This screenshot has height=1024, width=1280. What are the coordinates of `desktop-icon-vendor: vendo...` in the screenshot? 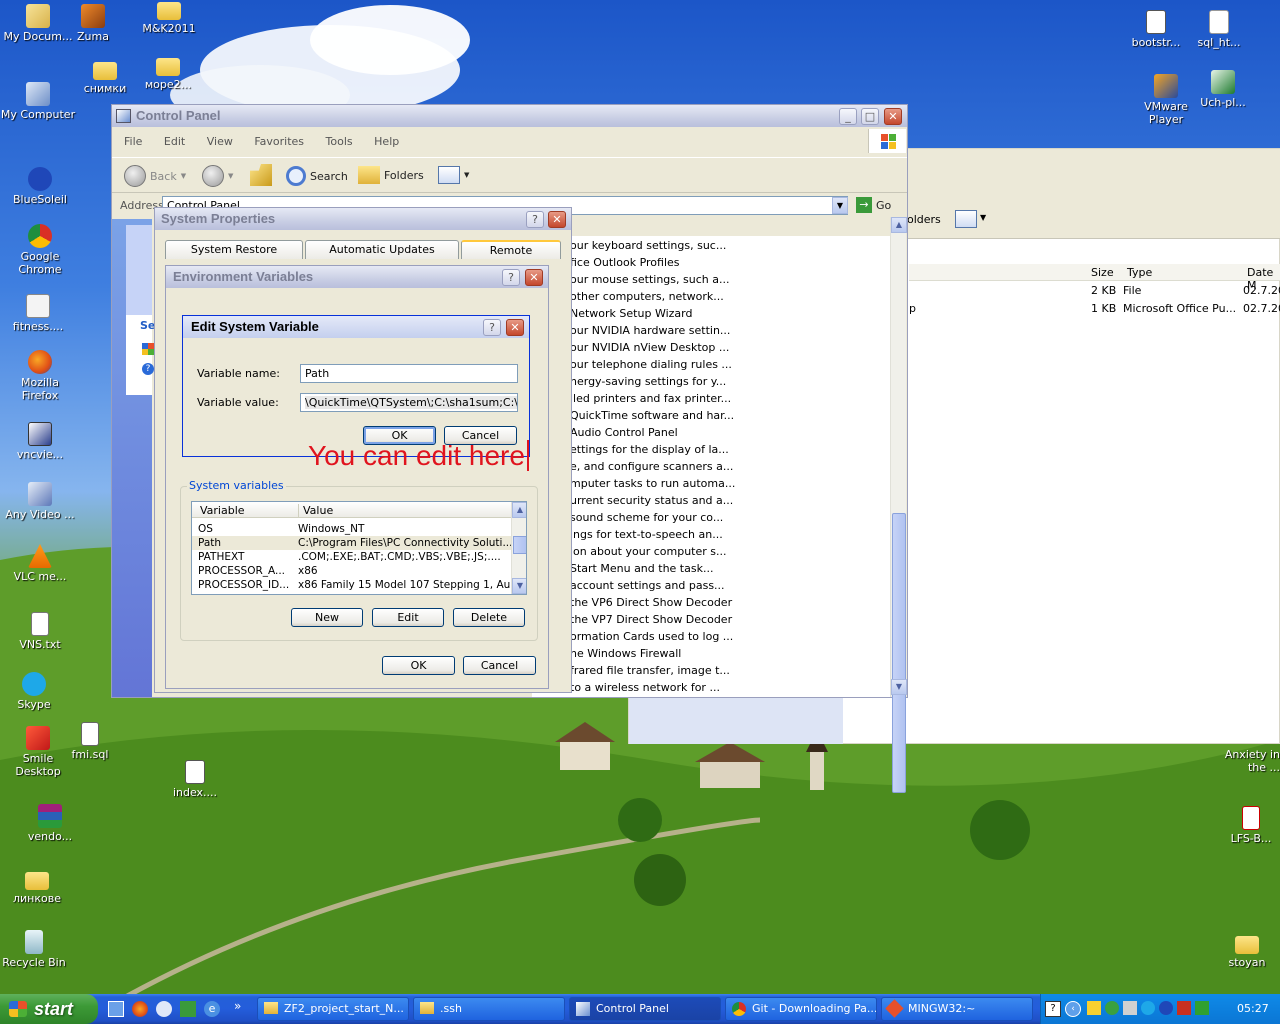 It's located at (50, 823).